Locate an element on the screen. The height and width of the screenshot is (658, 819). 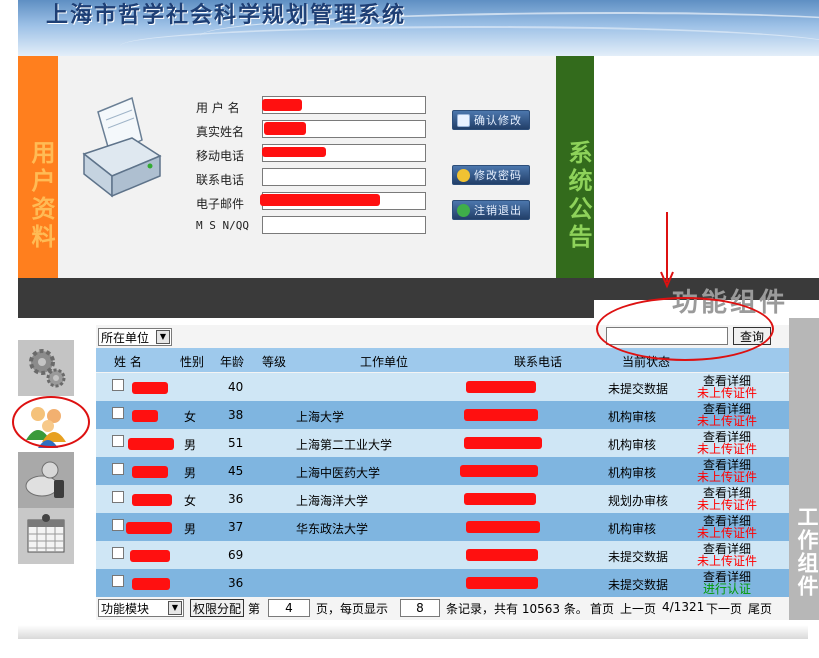
logout-icon is located at coordinates (463, 210).